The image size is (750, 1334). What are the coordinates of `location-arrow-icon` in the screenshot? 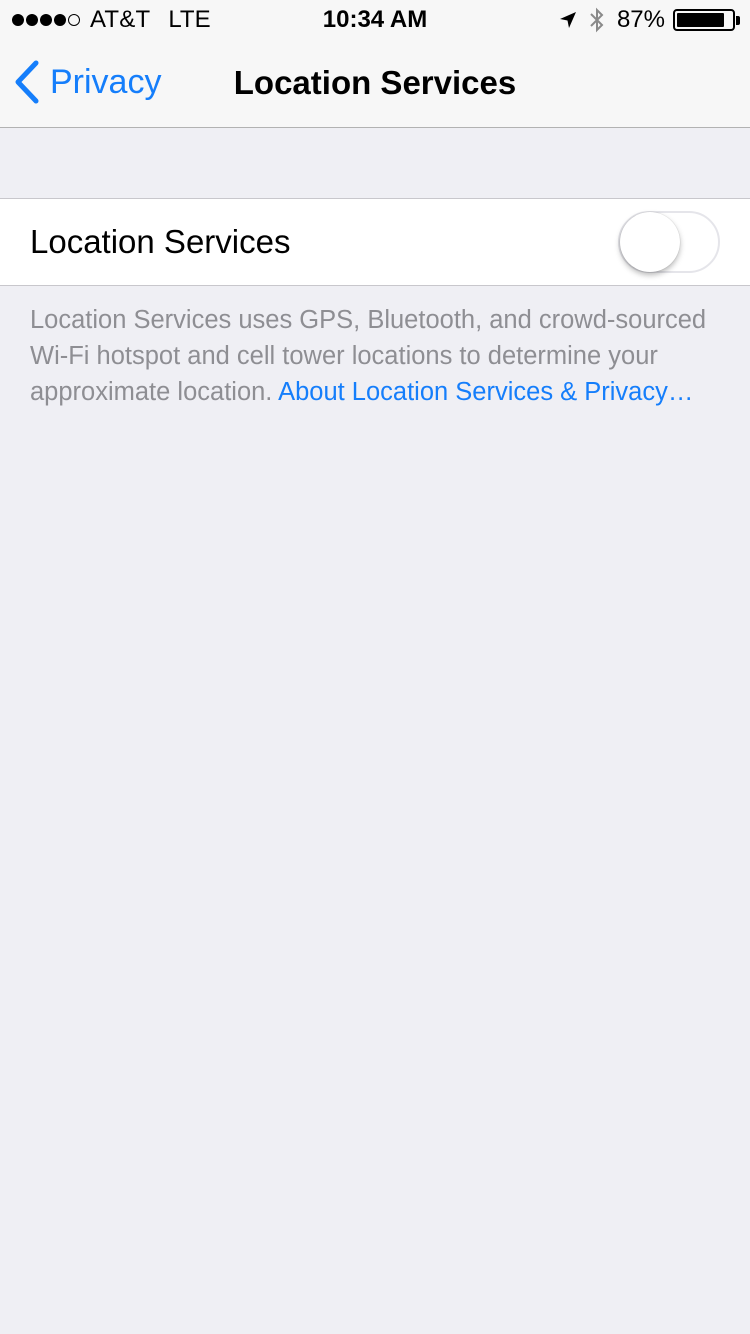 It's located at (568, 20).